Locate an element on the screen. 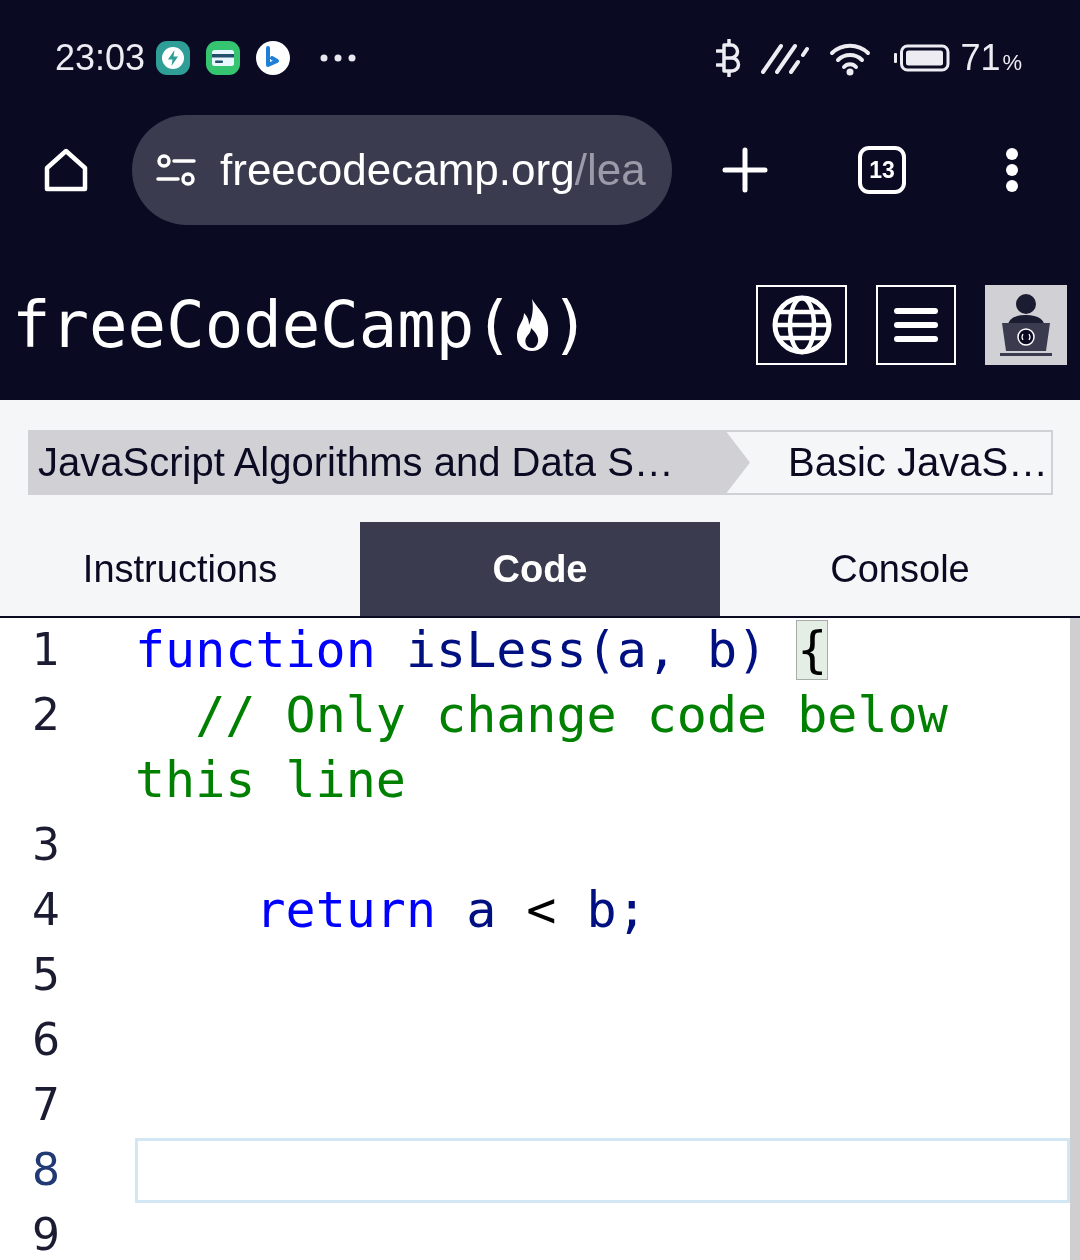  line-number: 2 is located at coordinates (46, 715).